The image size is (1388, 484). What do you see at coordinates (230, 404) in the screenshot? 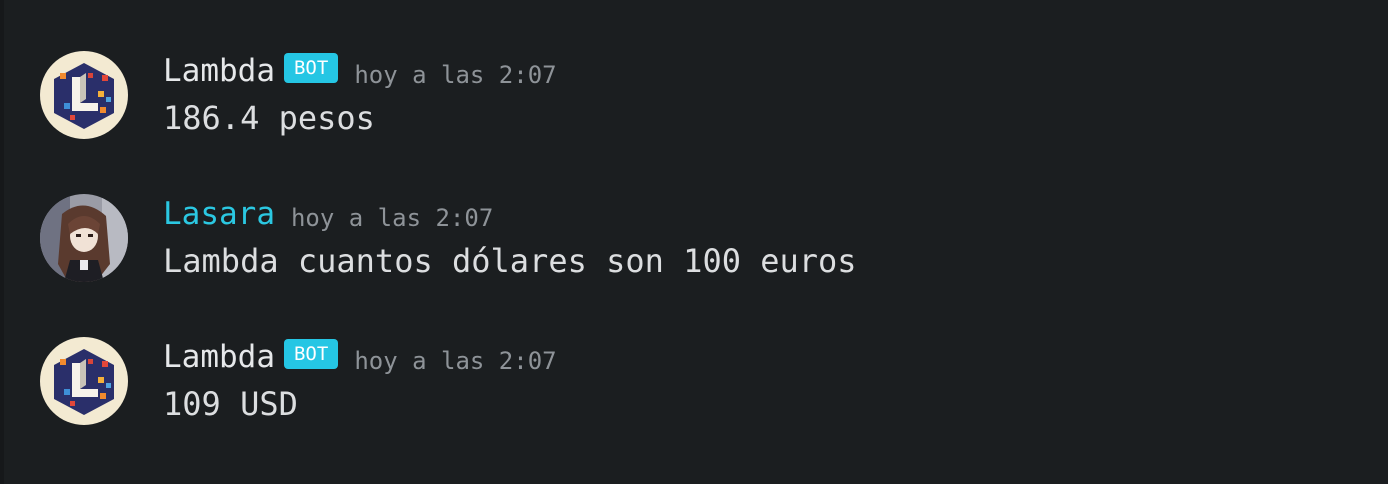
I see `message-content: 109 USD` at bounding box center [230, 404].